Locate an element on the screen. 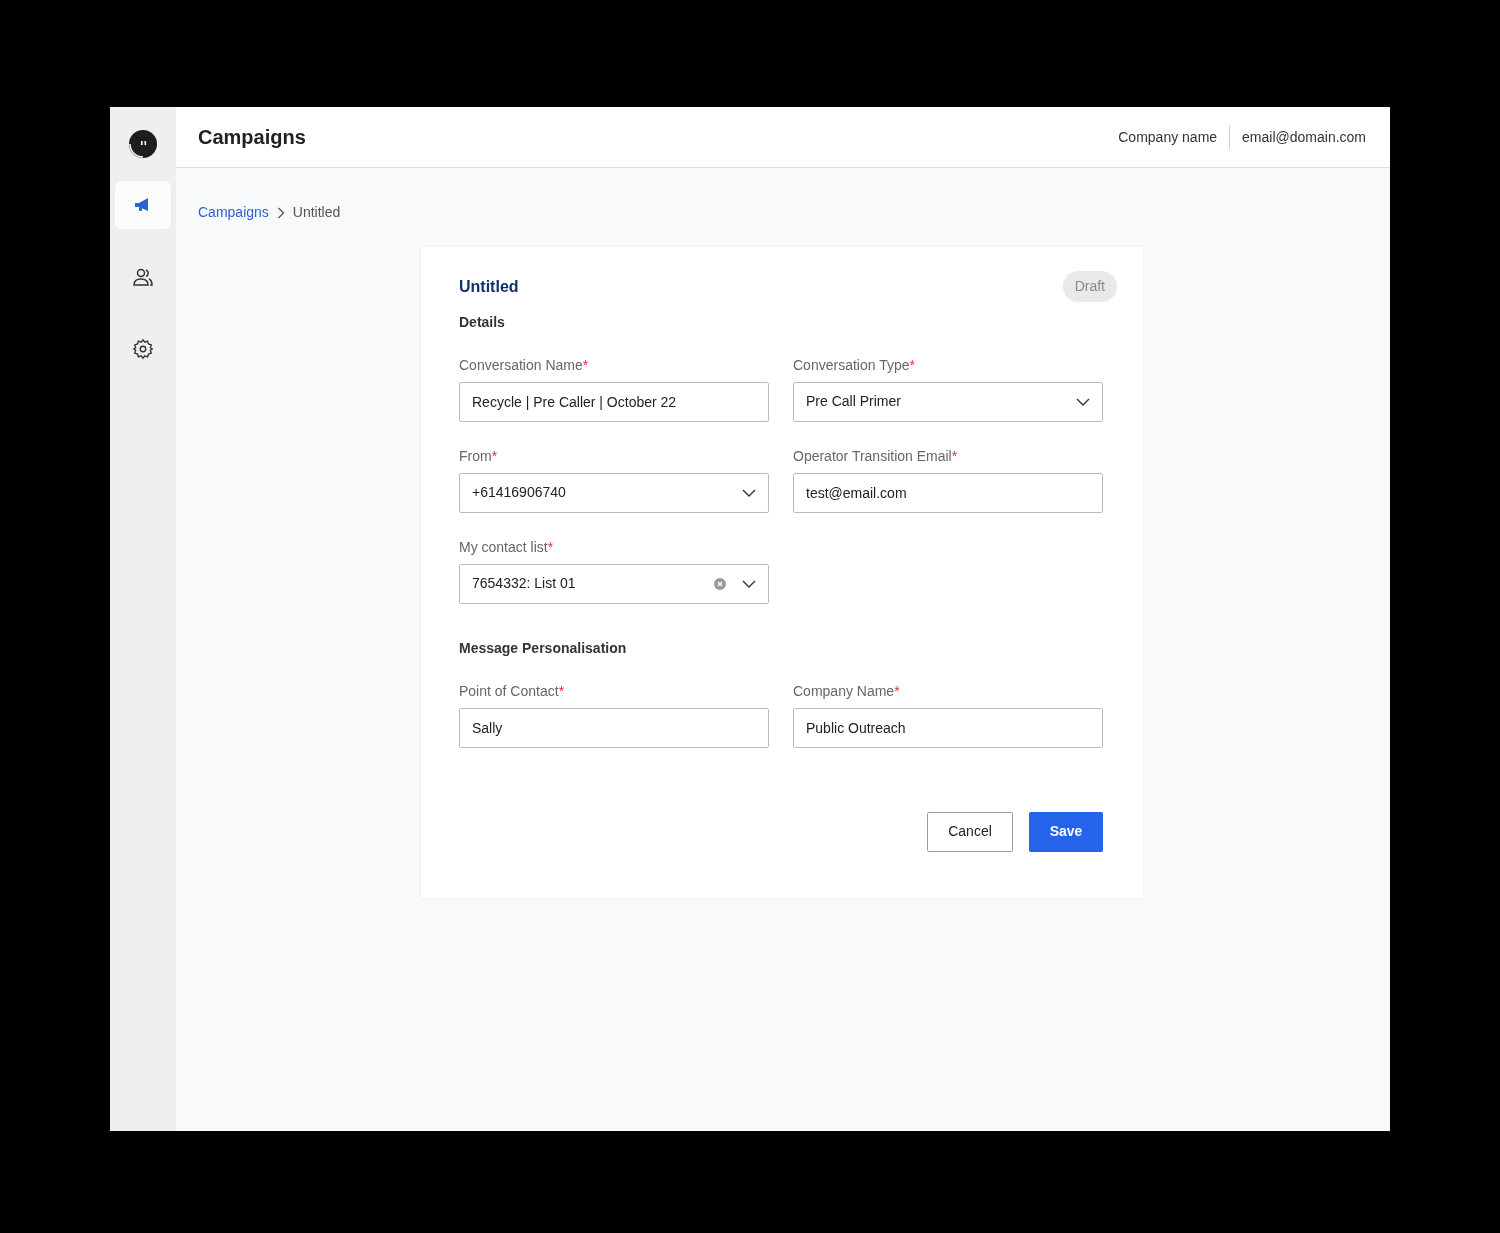  user-email: email@domain.com is located at coordinates (1304, 137).